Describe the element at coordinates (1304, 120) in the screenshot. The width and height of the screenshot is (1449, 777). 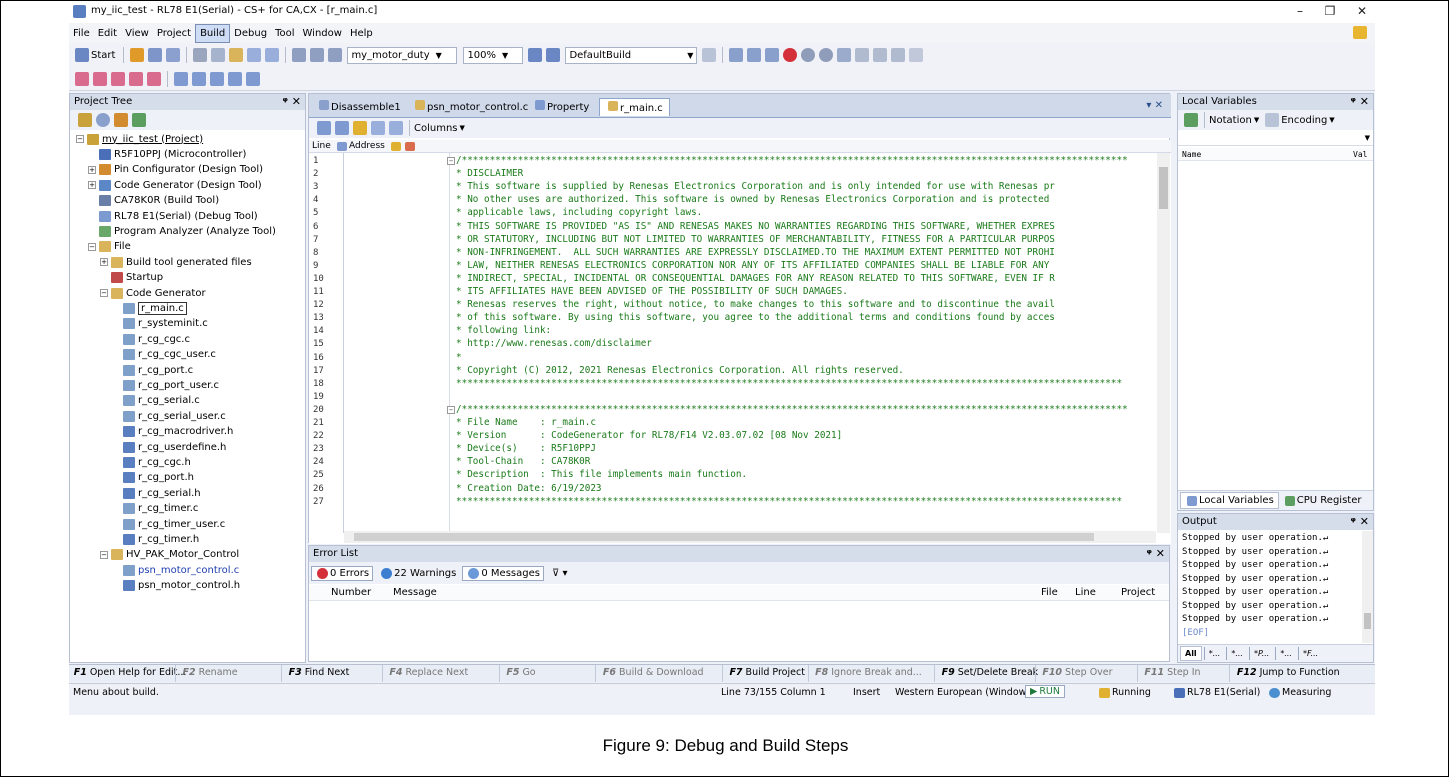
I see `encoding-menu: Encoding` at that location.